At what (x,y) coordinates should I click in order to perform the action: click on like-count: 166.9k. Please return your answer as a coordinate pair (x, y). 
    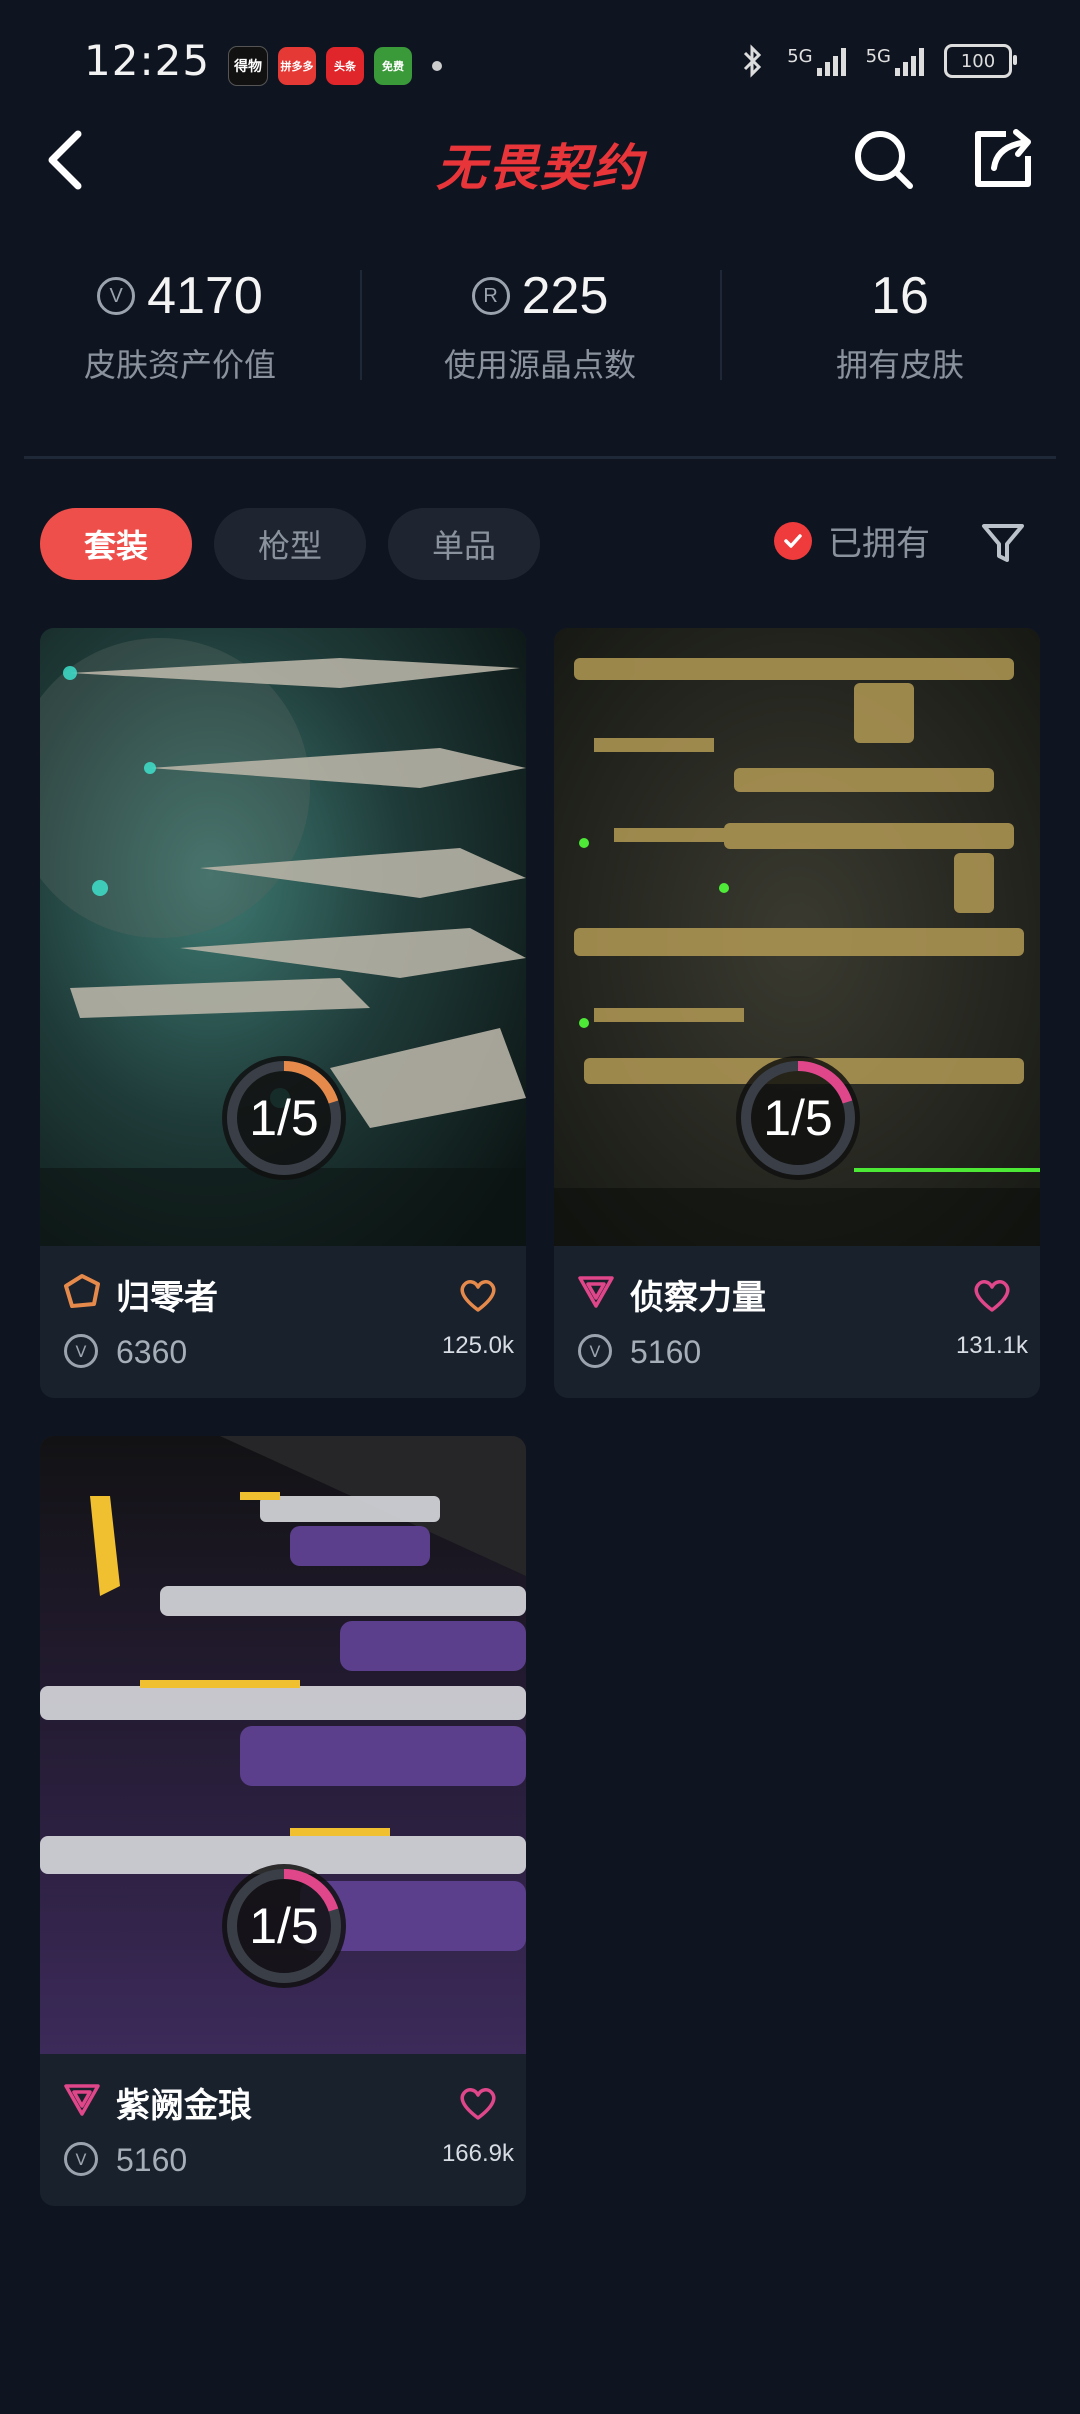
    Looking at the image, I should click on (477, 2153).